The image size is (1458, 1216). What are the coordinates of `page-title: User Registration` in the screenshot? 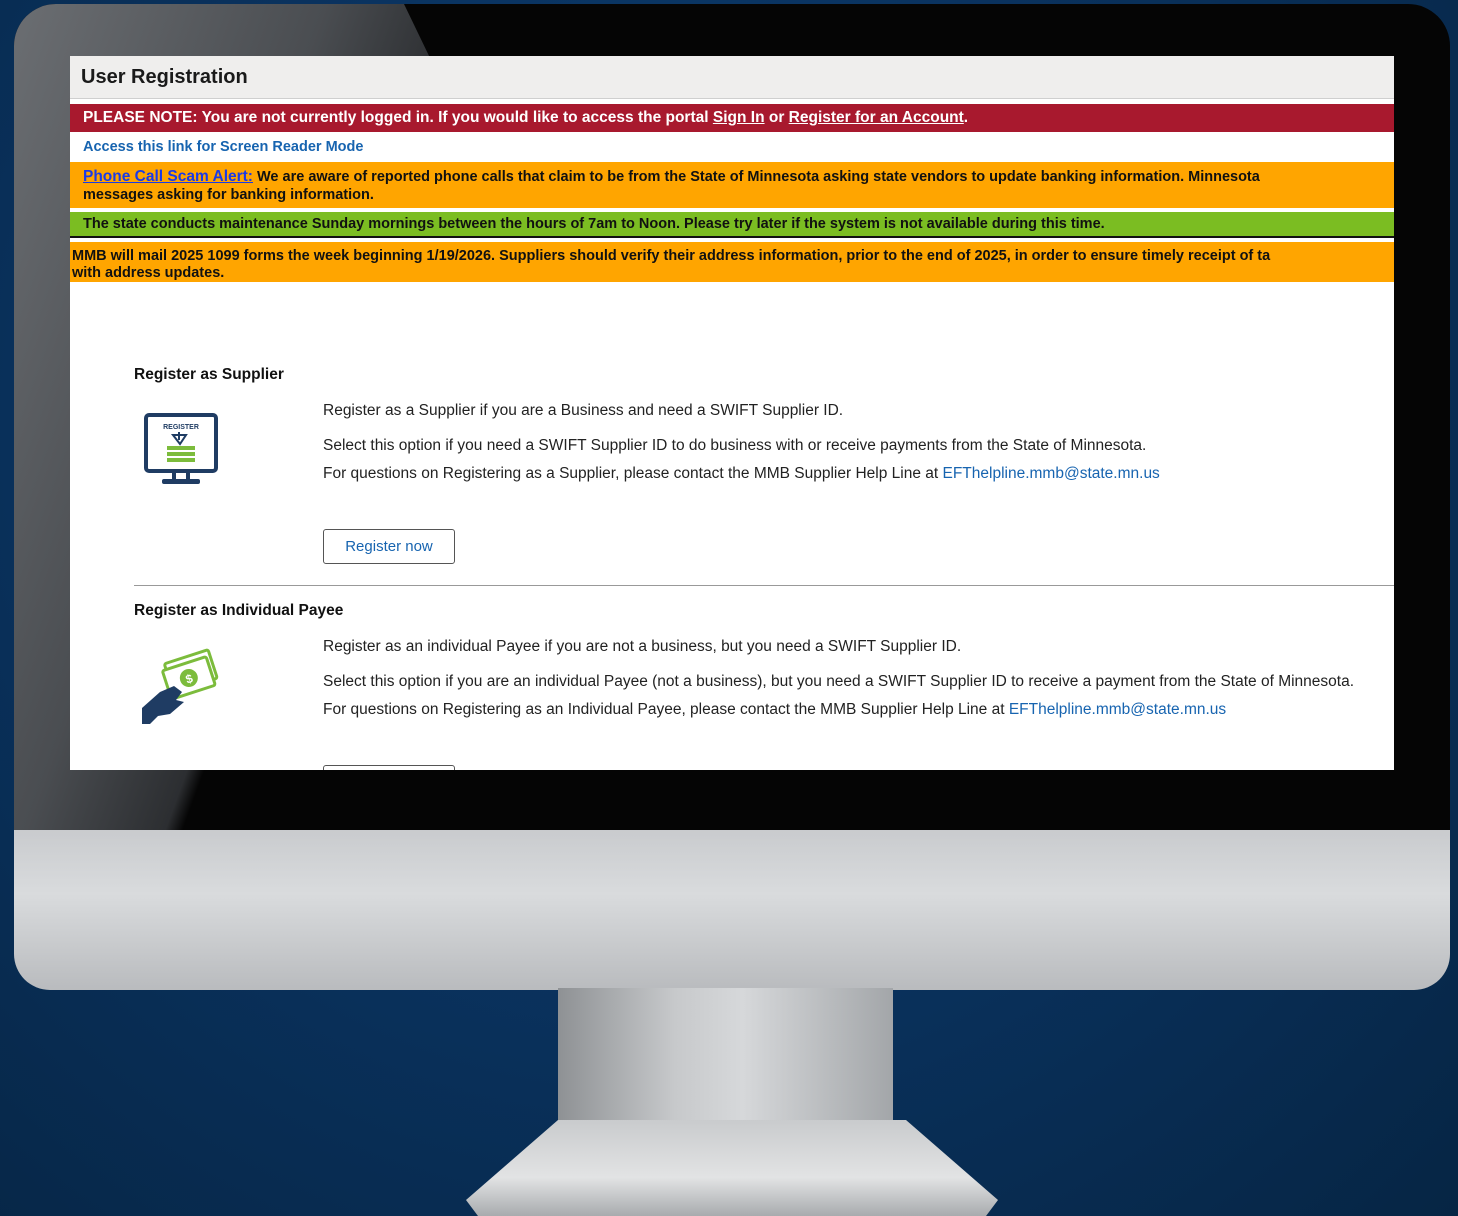 It's located at (164, 76).